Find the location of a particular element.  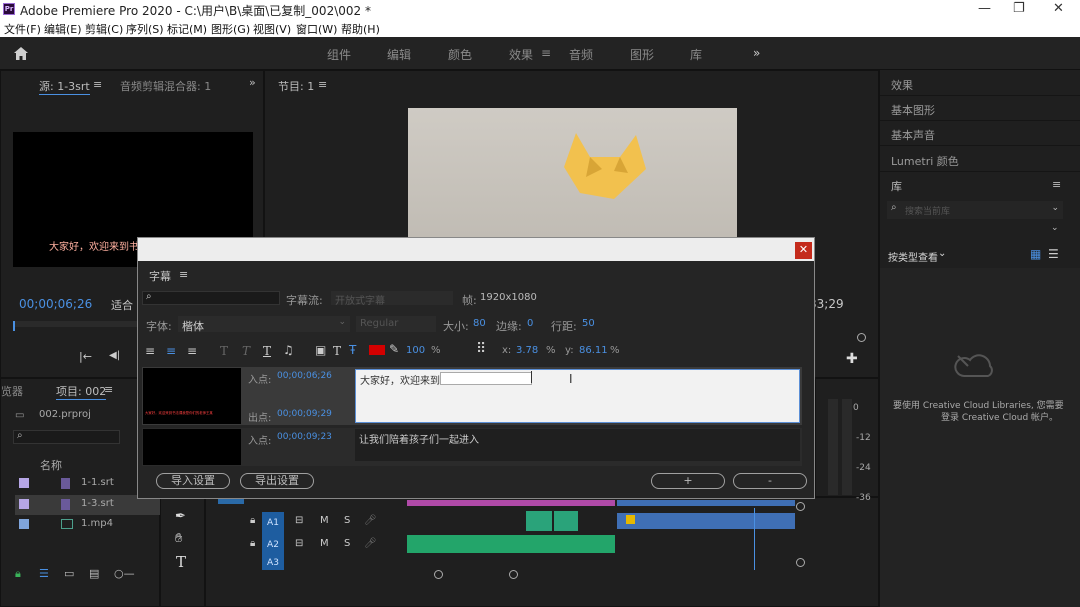

remove-caption-button: - is located at coordinates (770, 481).